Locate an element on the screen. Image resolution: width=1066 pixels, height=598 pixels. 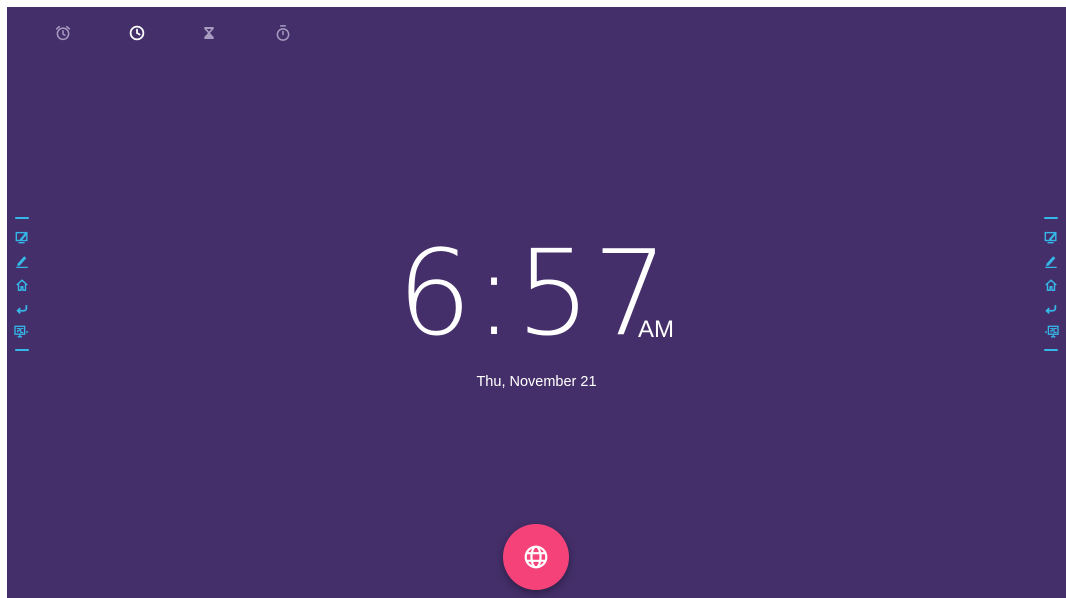
left-side-toolbar is located at coordinates (22, 283).